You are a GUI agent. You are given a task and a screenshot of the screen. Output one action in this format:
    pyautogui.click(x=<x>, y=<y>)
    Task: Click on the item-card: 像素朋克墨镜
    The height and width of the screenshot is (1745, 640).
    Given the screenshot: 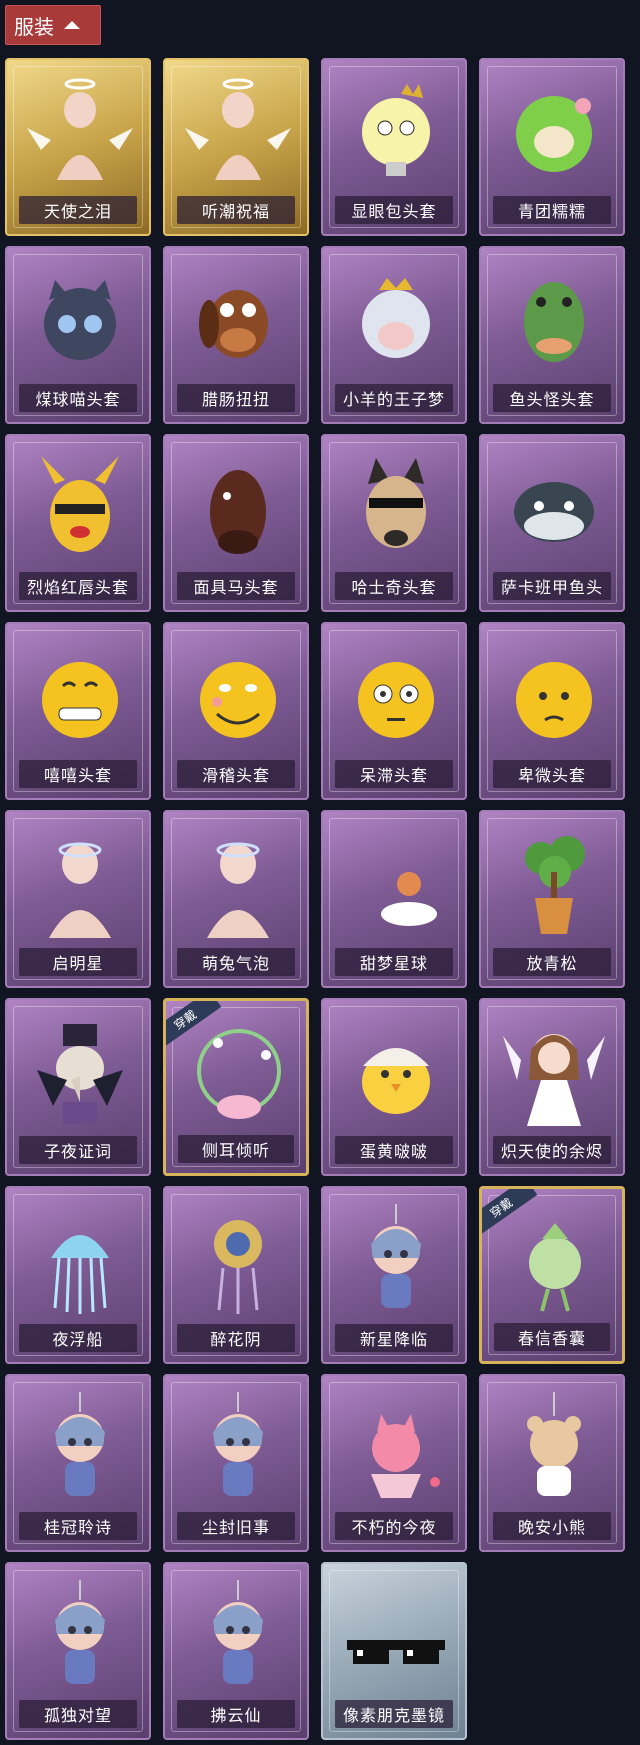 What is the action you would take?
    pyautogui.click(x=394, y=1651)
    